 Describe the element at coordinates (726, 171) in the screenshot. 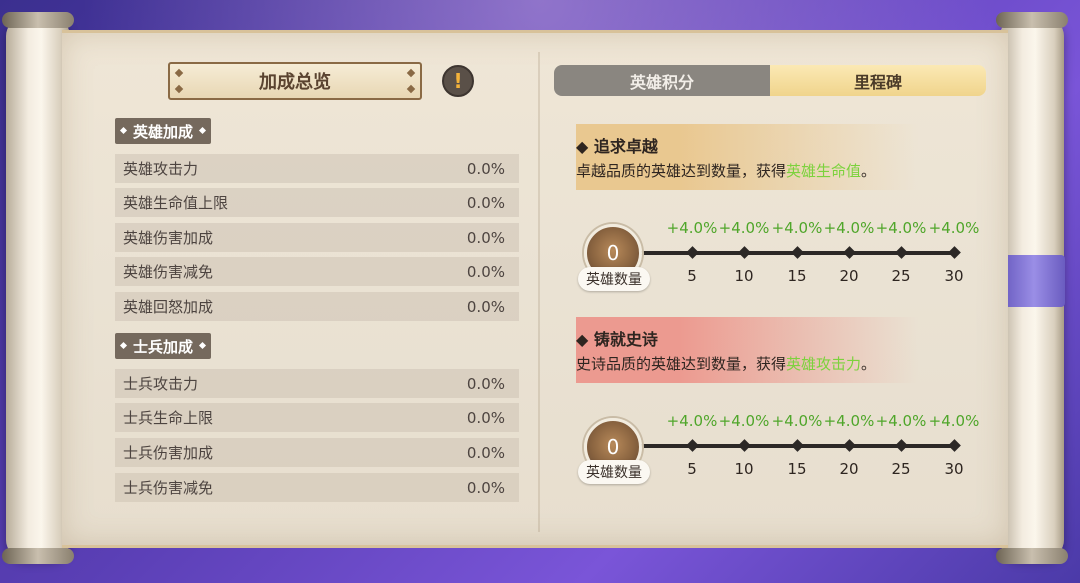

I see `milestone-description: 卓越品质的英雄达到数量，获得英雄生命值。` at that location.